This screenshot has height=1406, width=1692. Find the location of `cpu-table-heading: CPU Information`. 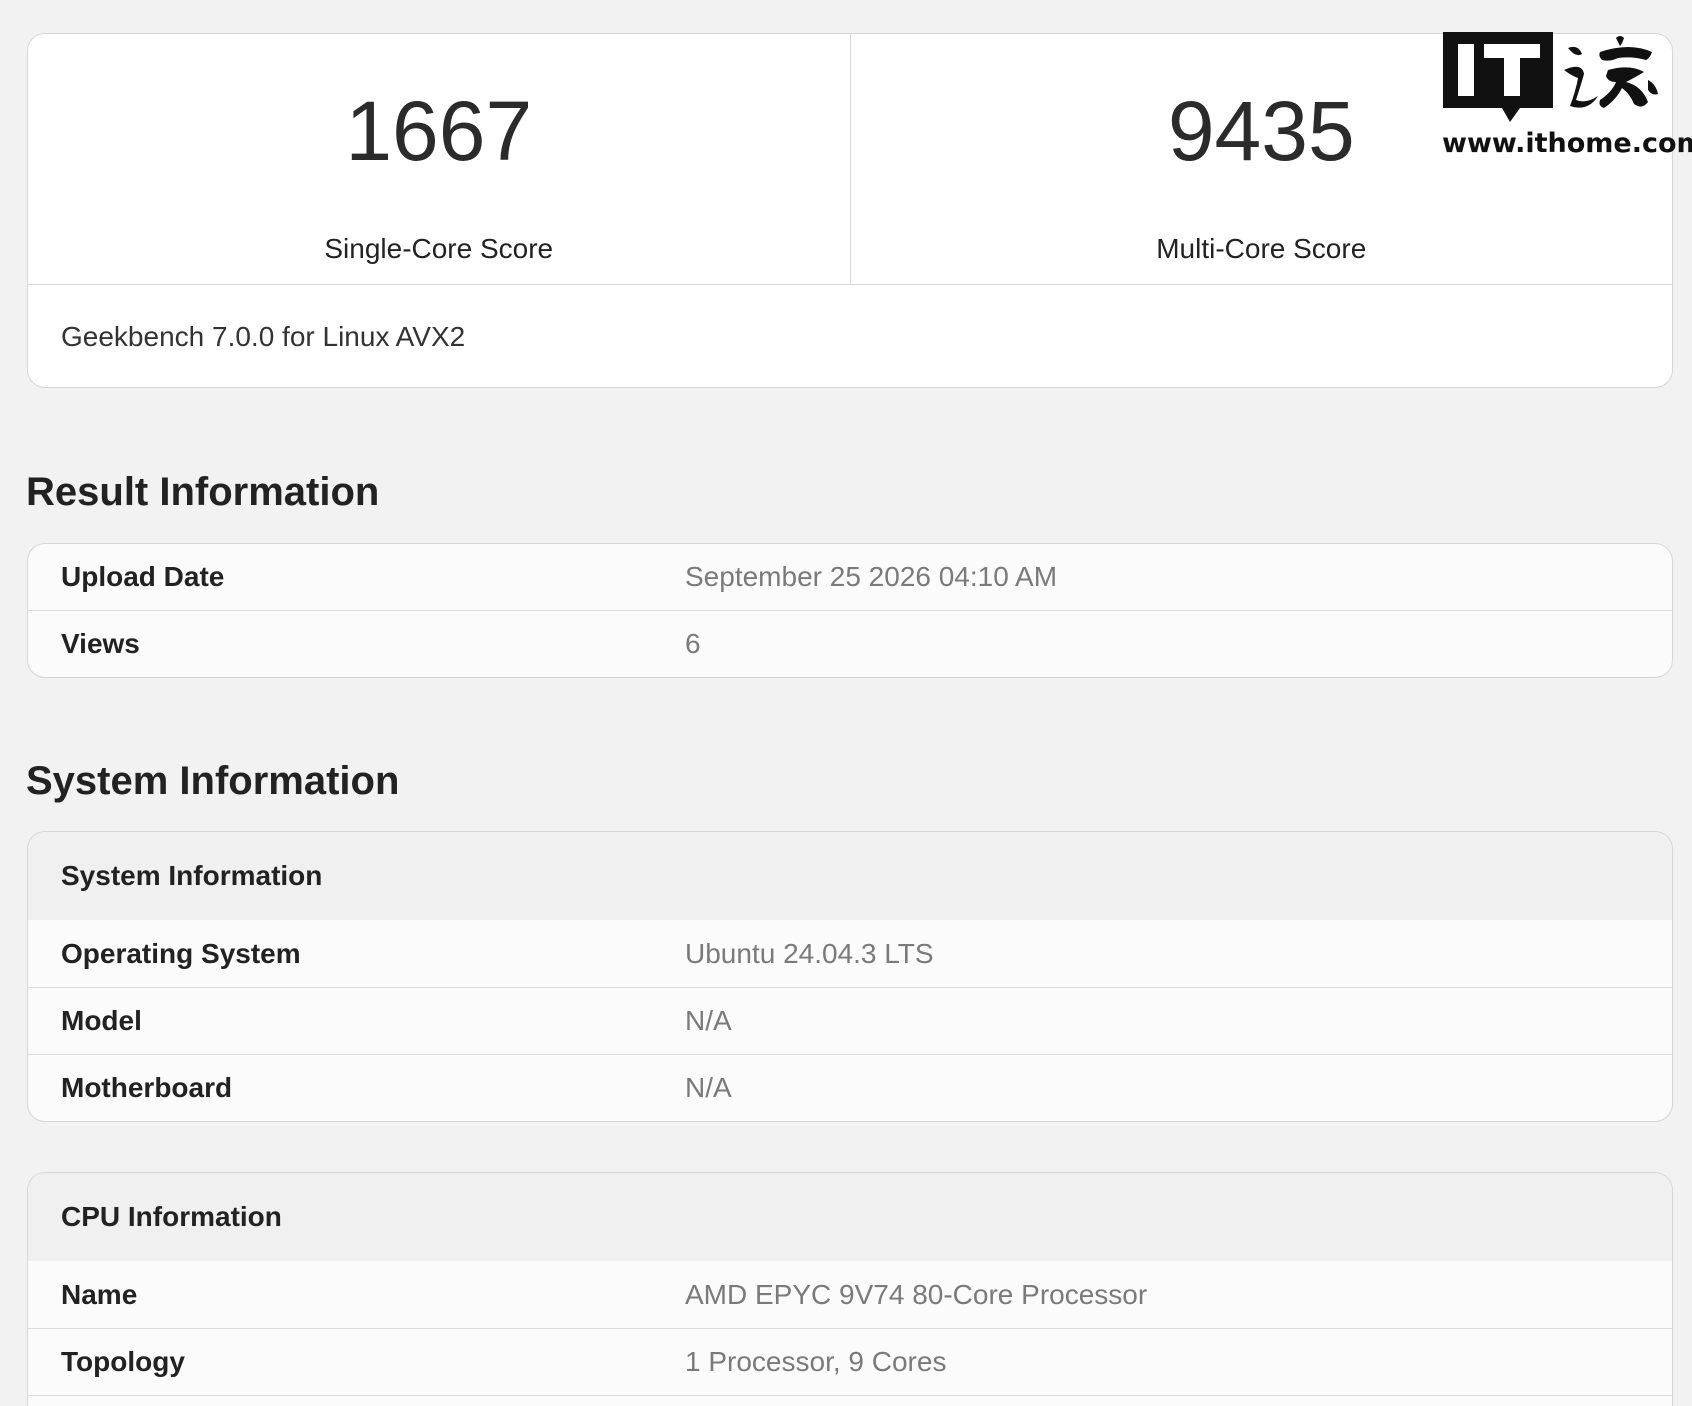

cpu-table-heading: CPU Information is located at coordinates (850, 1217).